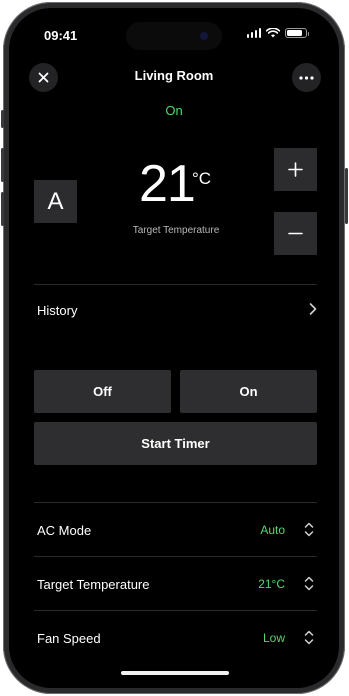 The width and height of the screenshot is (349, 696). I want to click on wifi-icon, so click(273, 33).